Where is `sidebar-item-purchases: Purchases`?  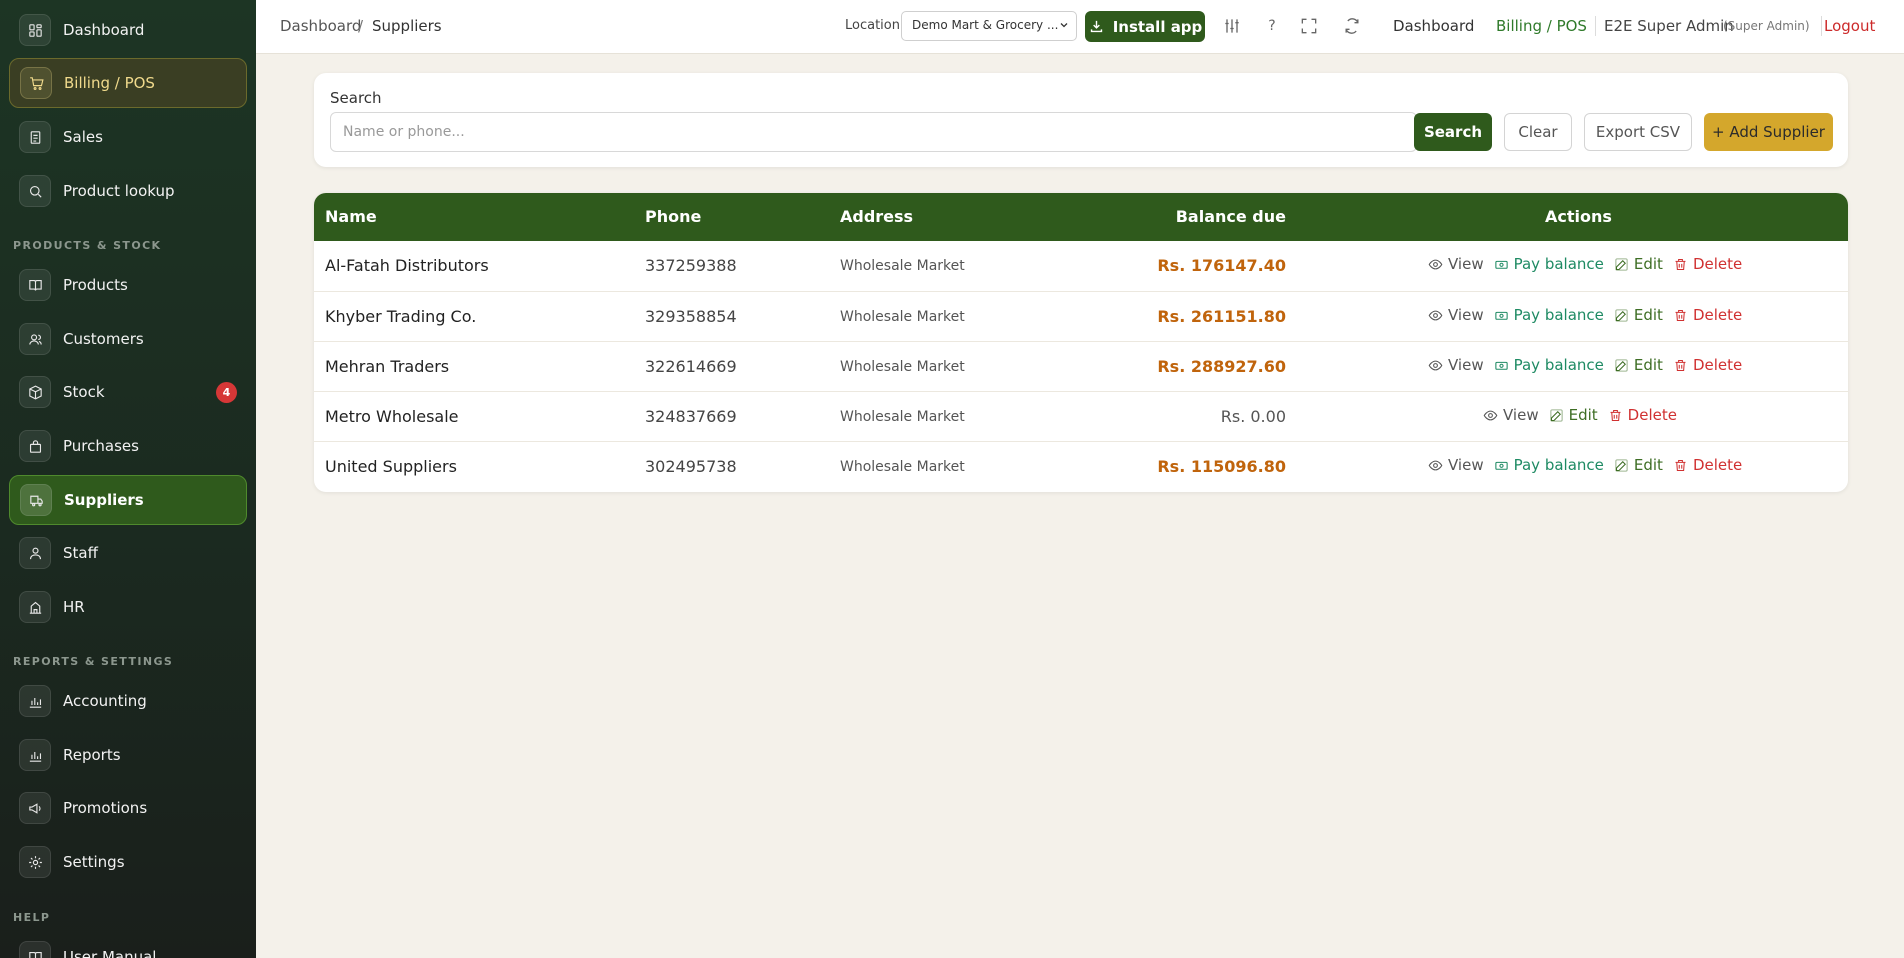 sidebar-item-purchases: Purchases is located at coordinates (128, 446).